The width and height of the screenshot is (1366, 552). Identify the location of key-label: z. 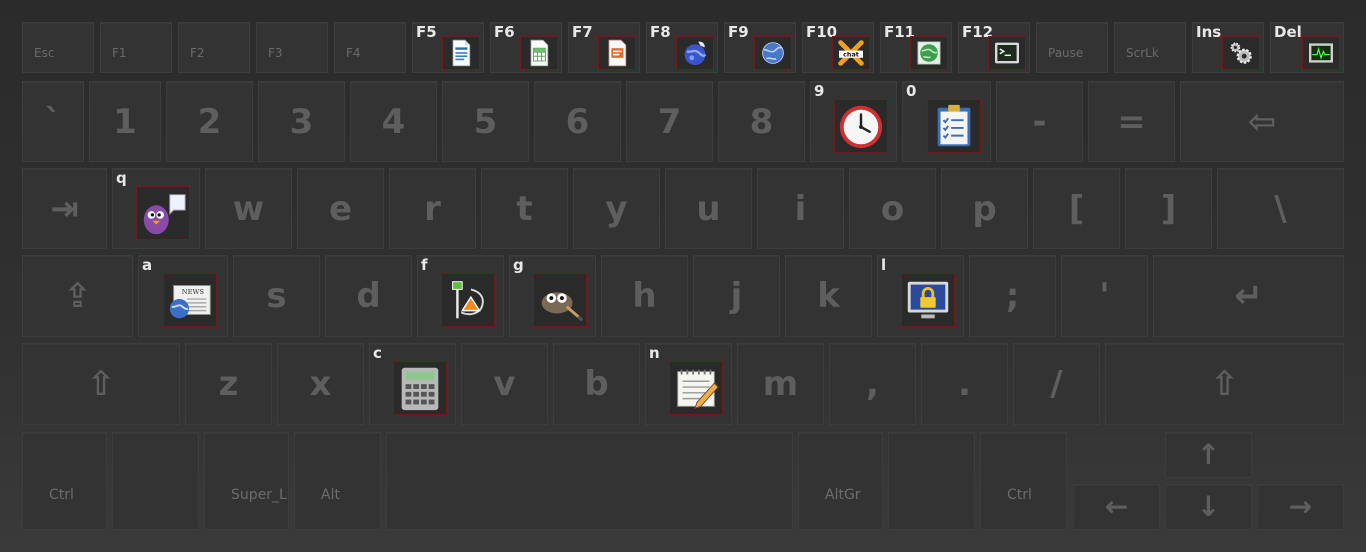
(228, 384).